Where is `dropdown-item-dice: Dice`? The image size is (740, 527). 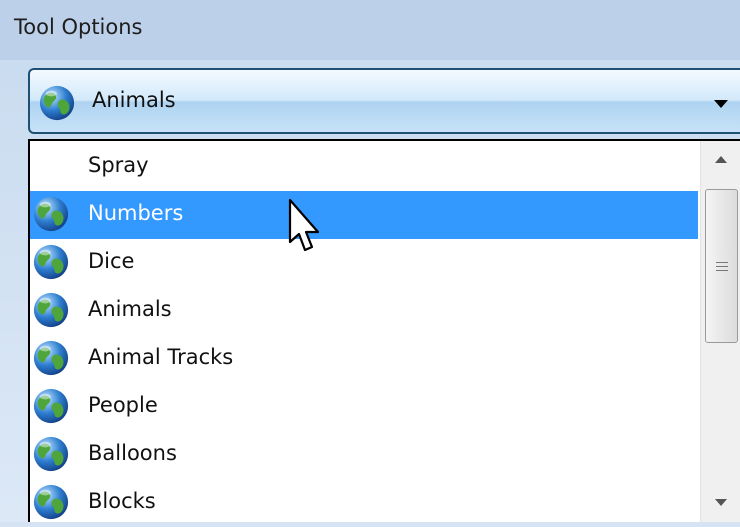
dropdown-item-dice: Dice is located at coordinates (364, 263).